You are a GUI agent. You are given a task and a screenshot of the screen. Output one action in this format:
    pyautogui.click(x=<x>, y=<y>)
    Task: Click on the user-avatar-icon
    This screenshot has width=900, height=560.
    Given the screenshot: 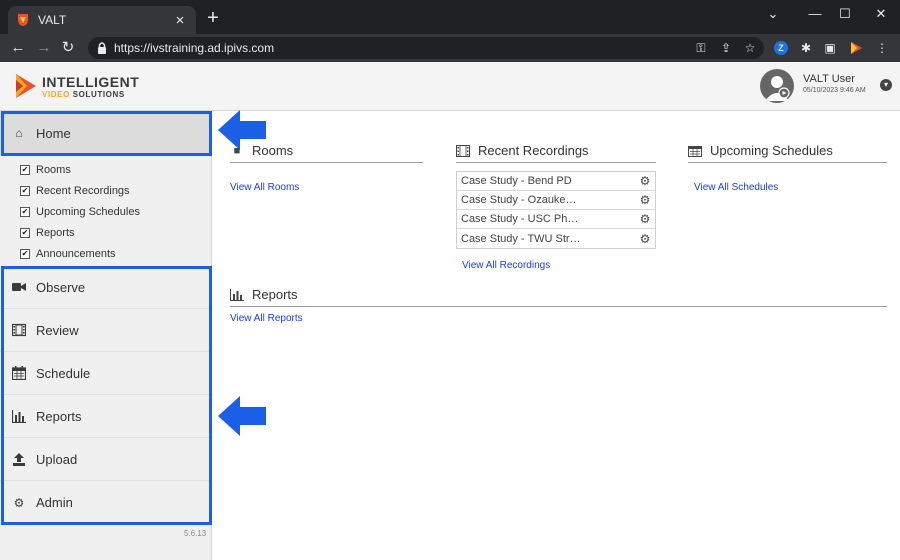 What is the action you would take?
    pyautogui.click(x=777, y=88)
    